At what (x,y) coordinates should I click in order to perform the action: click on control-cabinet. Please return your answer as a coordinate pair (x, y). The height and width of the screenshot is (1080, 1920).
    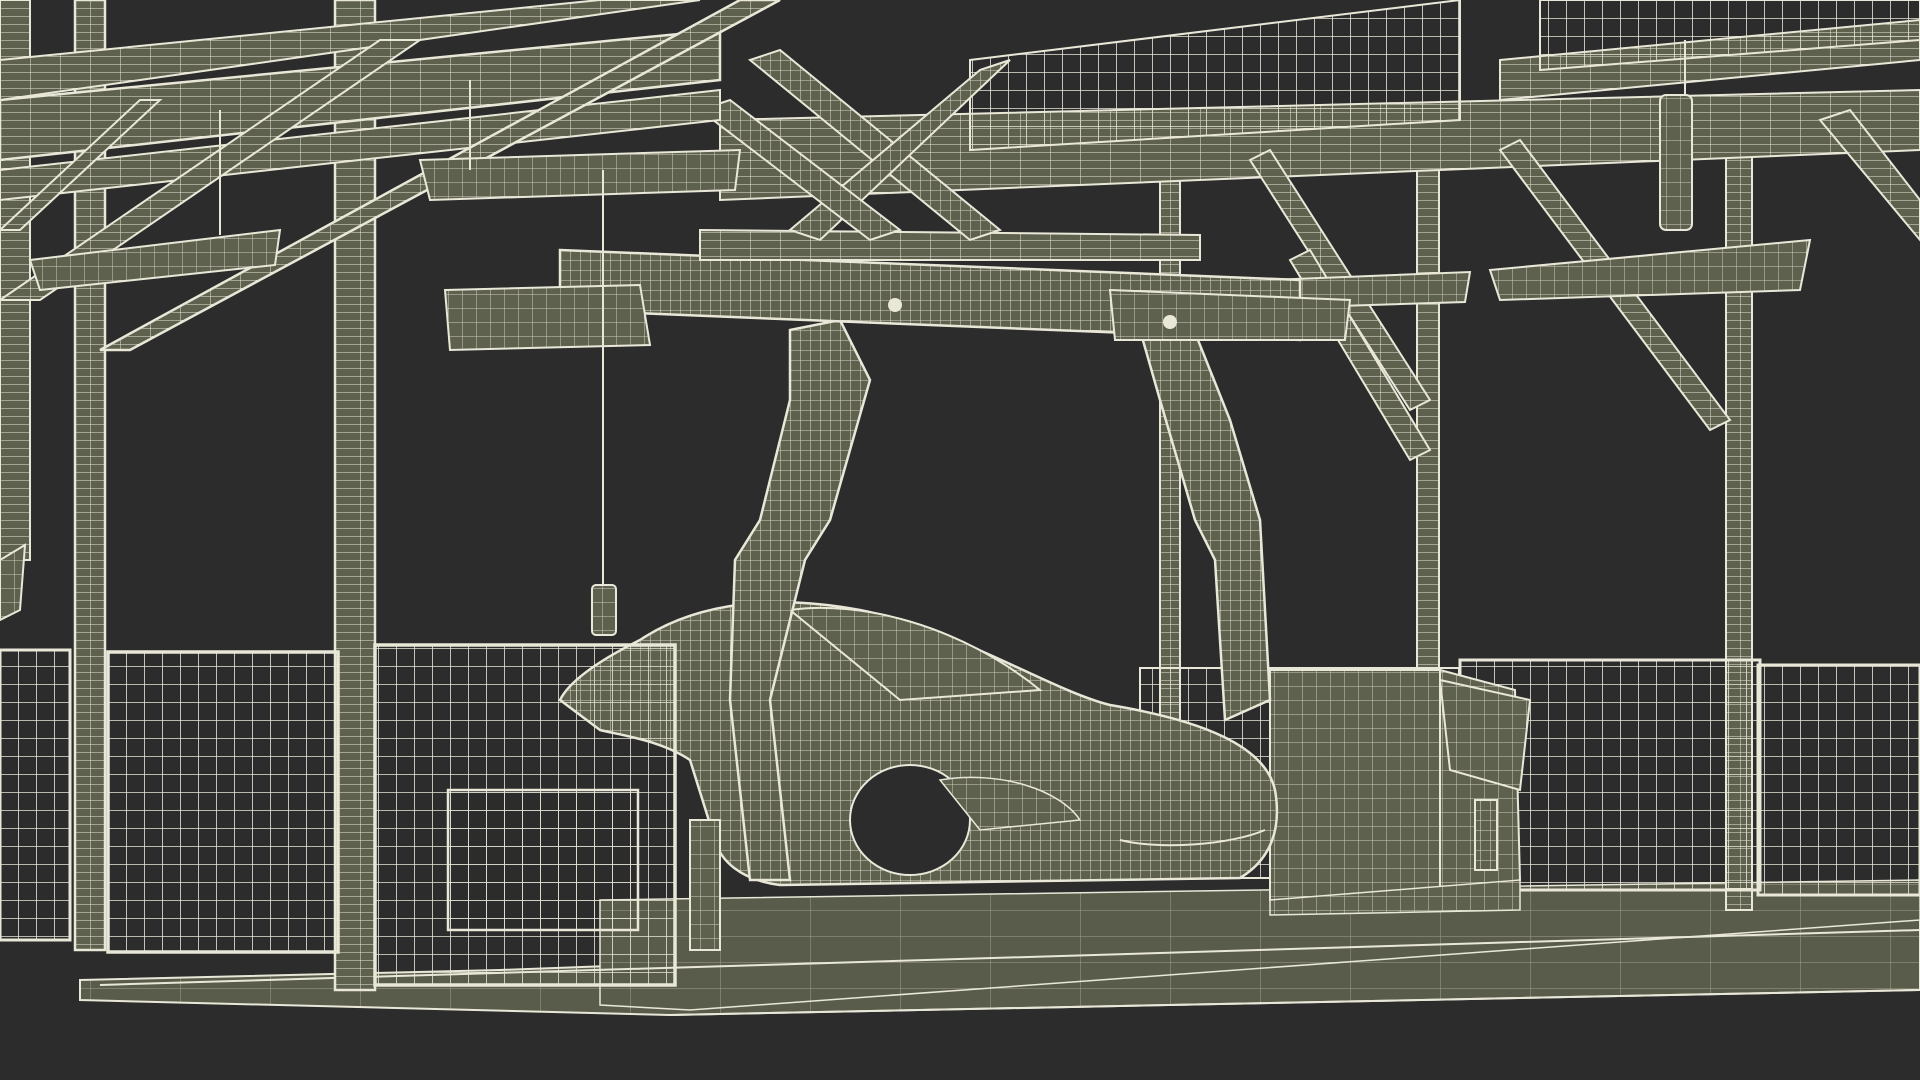
    Looking at the image, I should click on (1400, 792).